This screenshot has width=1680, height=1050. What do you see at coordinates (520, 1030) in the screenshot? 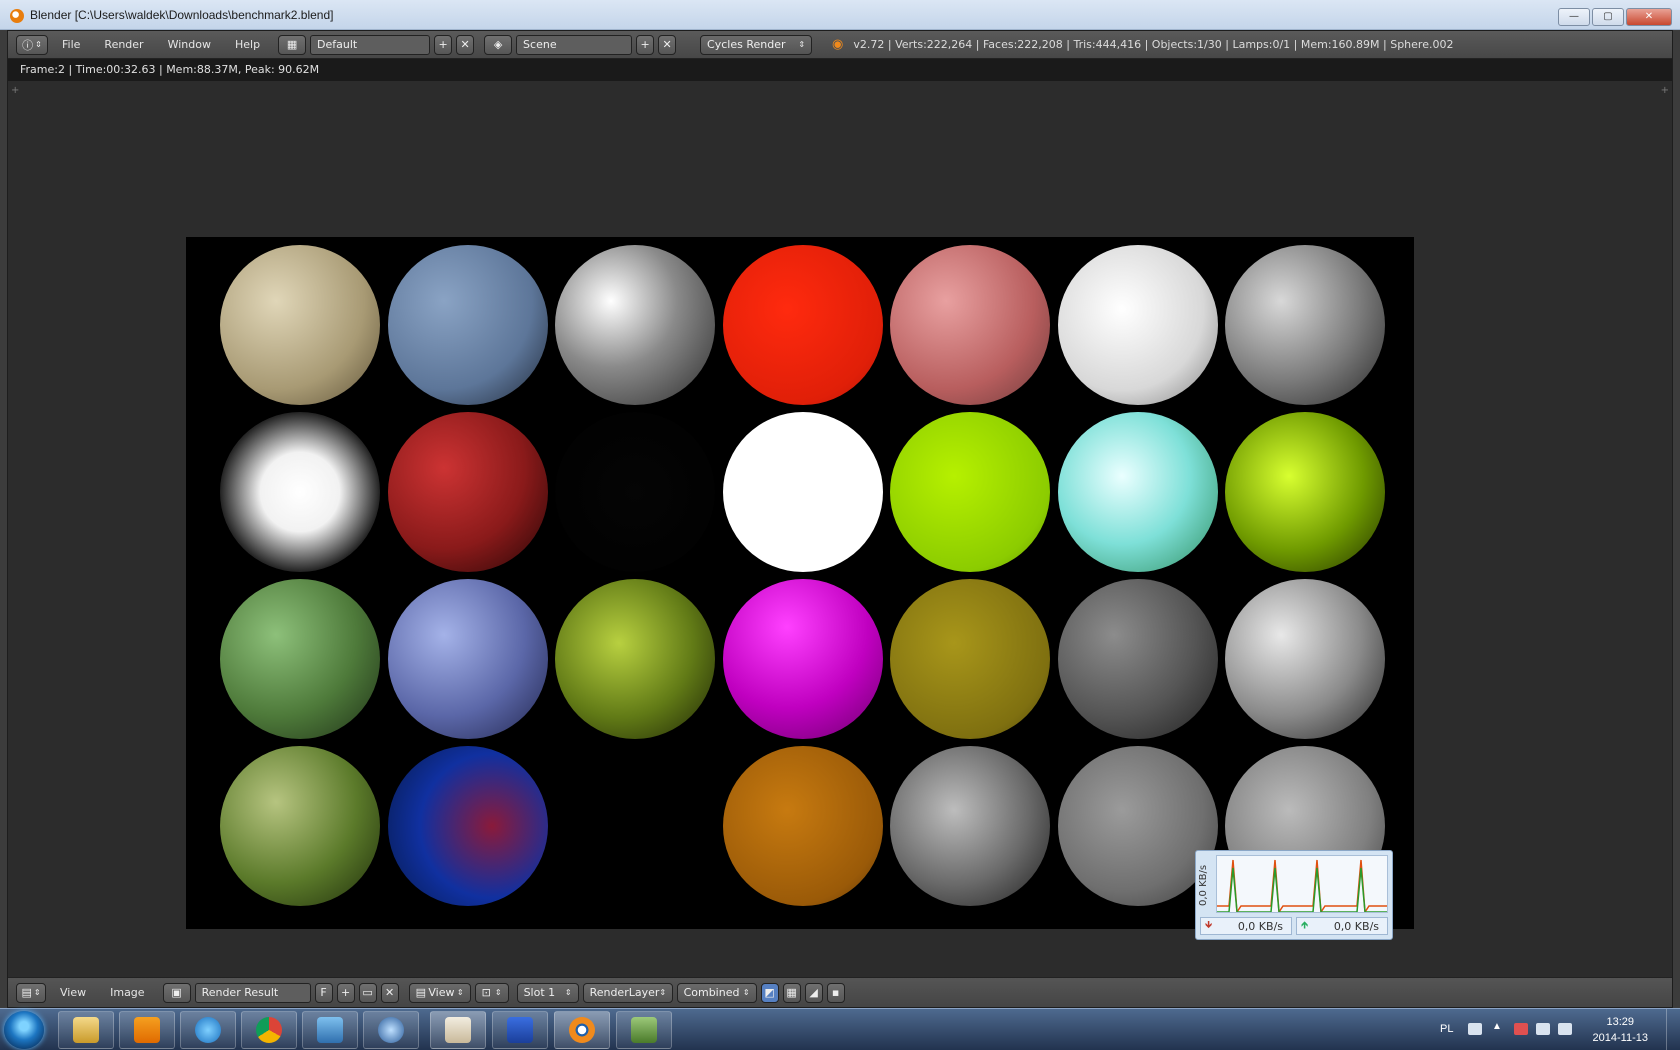
I see `taskbar-disk-app` at bounding box center [520, 1030].